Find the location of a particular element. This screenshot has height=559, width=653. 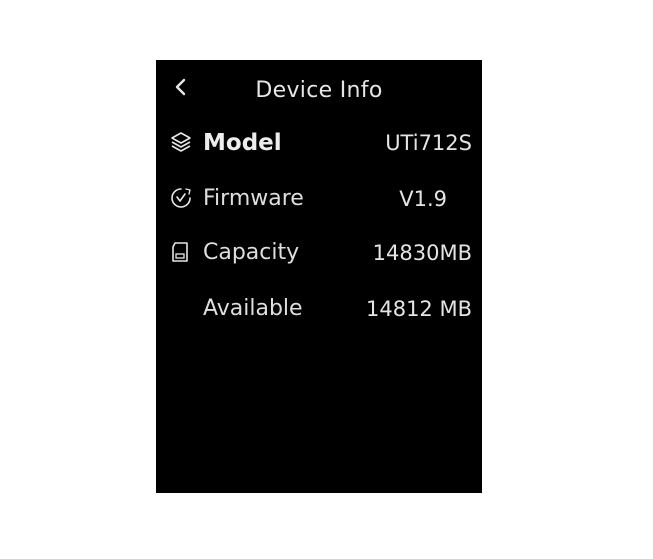

info-row-capacity: Capacity 14830MB is located at coordinates (319, 254).